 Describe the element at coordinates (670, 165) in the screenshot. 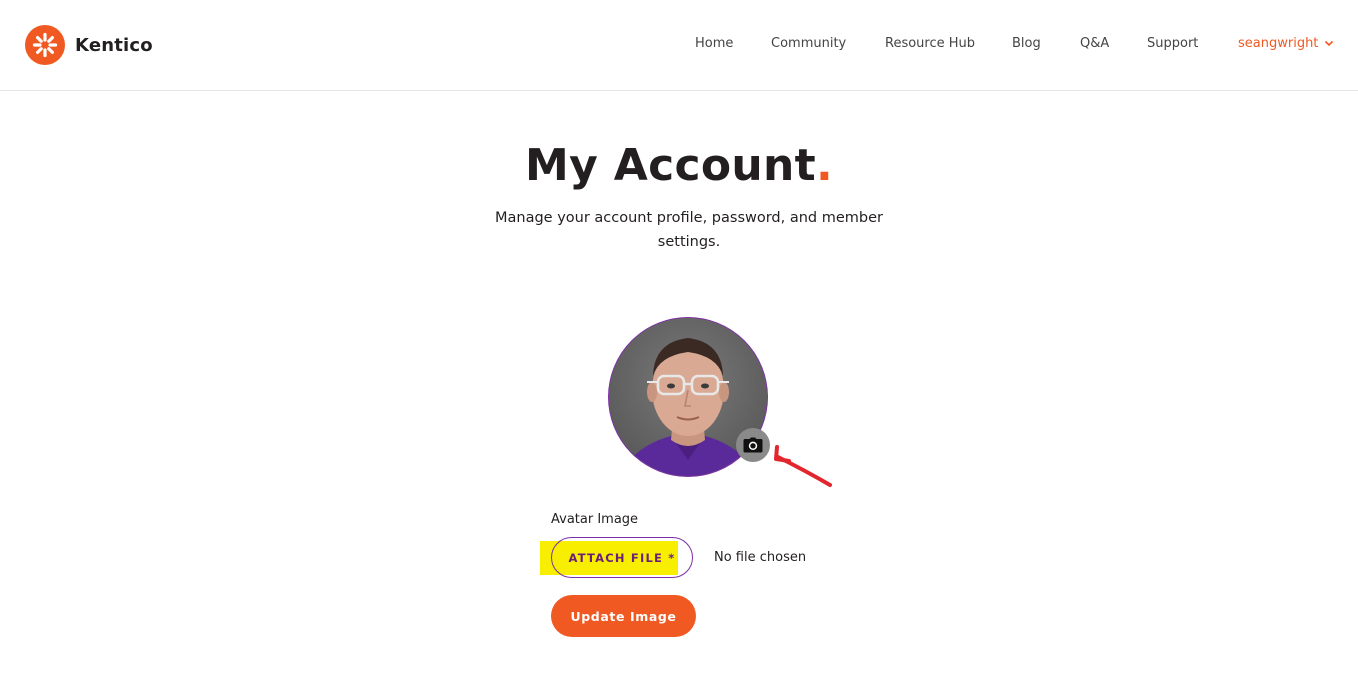

I see `page-title-text: My Account` at that location.